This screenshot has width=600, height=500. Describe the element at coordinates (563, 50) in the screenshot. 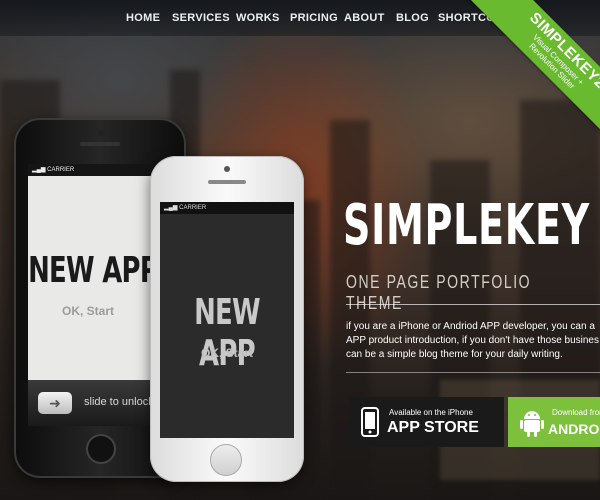

I see `ribbon-title: SIMPLEKEY2` at that location.